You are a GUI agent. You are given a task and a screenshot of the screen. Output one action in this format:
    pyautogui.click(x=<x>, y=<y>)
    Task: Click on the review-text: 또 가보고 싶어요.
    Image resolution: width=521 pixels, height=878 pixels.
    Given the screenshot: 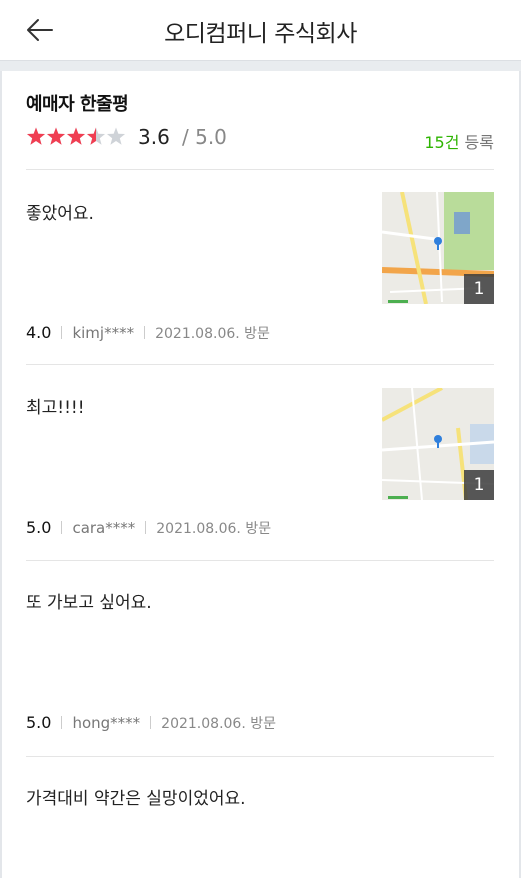 What is the action you would take?
    pyautogui.click(x=89, y=603)
    